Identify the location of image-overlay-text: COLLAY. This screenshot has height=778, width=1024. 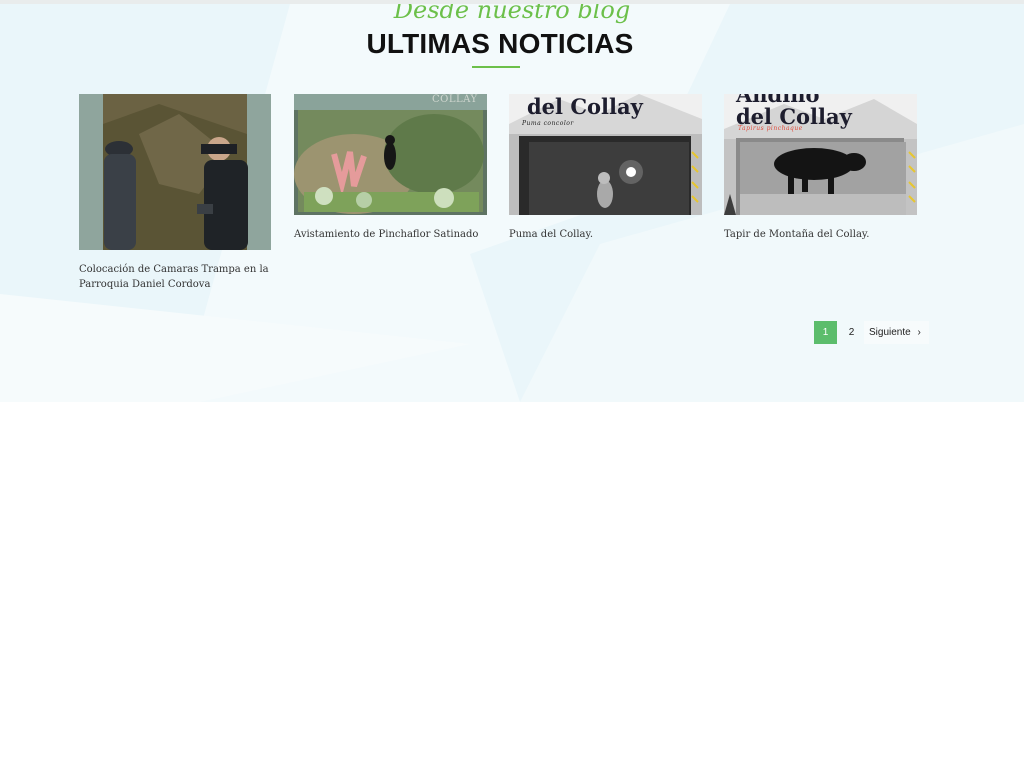
(455, 99).